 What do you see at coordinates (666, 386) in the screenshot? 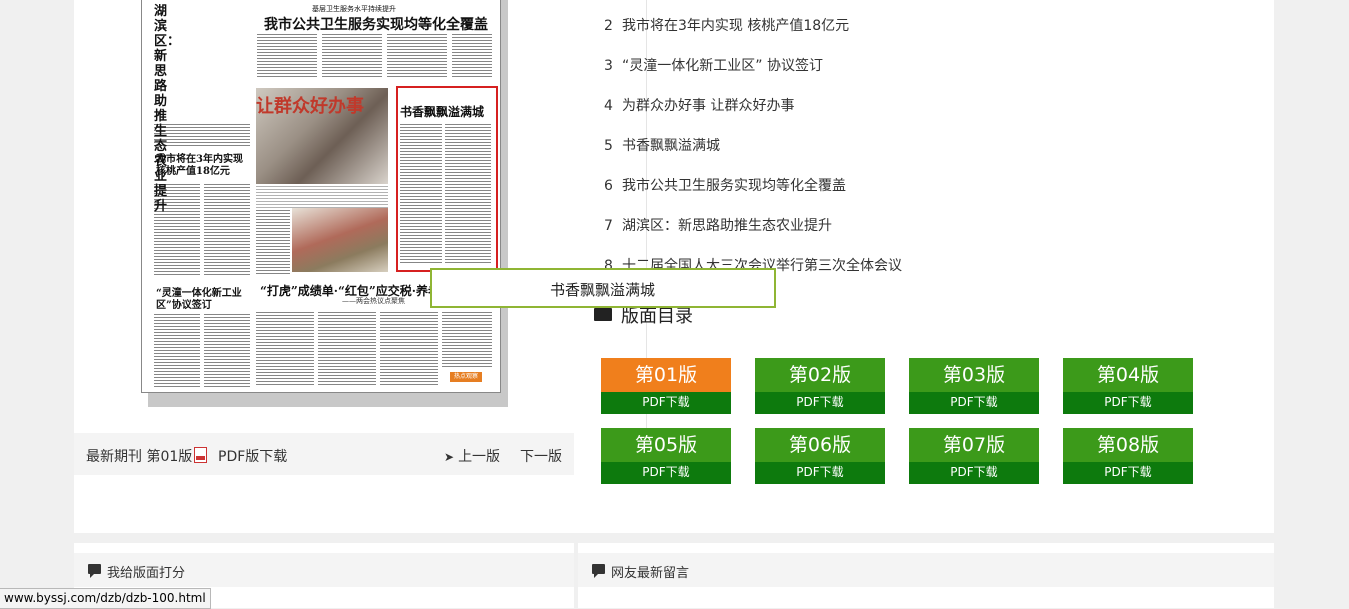
I see `edition-button-01: 第01版 PDF下载` at bounding box center [666, 386].